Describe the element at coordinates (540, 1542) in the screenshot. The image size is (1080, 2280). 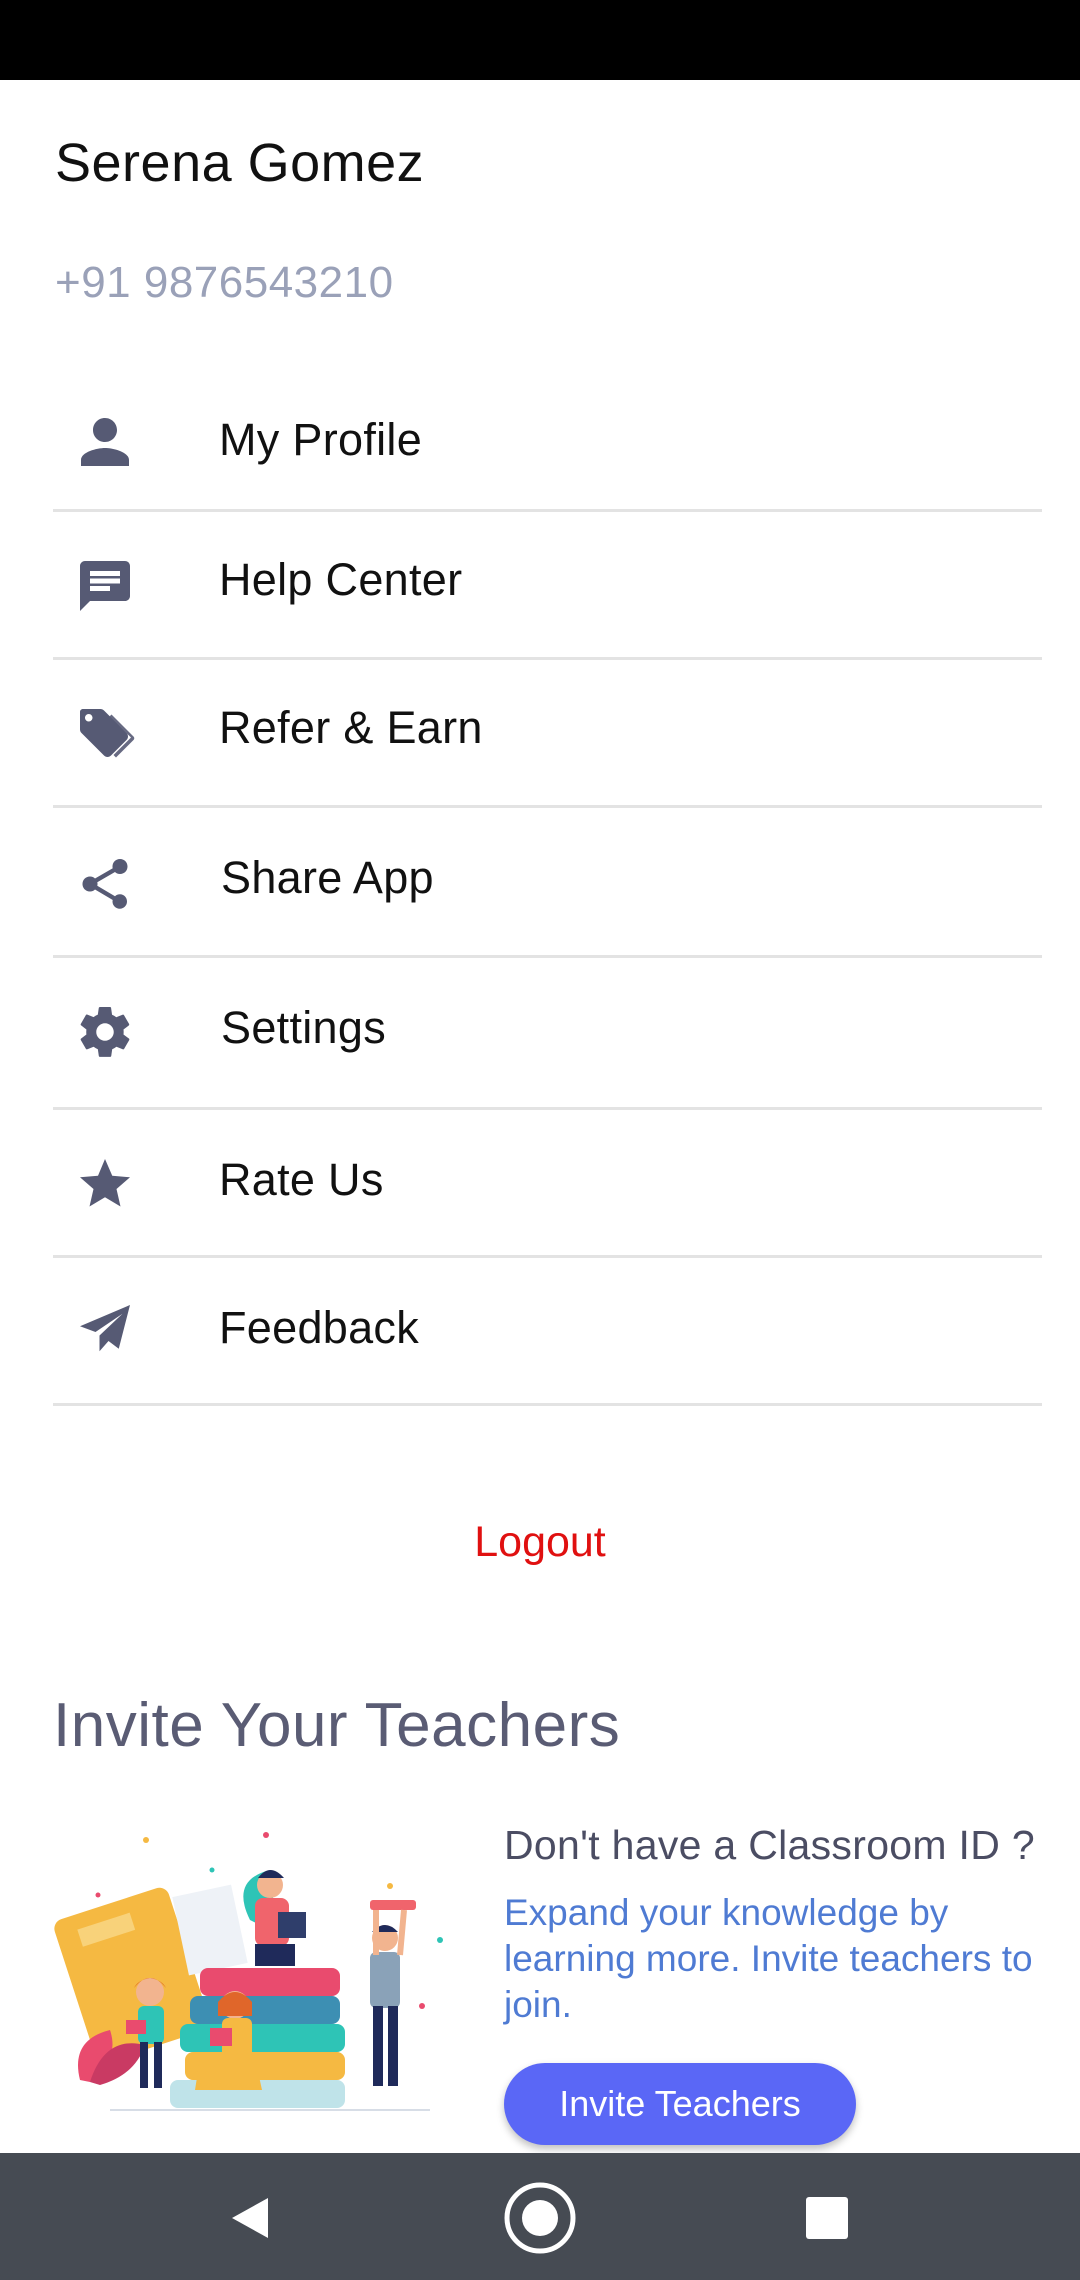
I see `logout-button: Logout` at that location.